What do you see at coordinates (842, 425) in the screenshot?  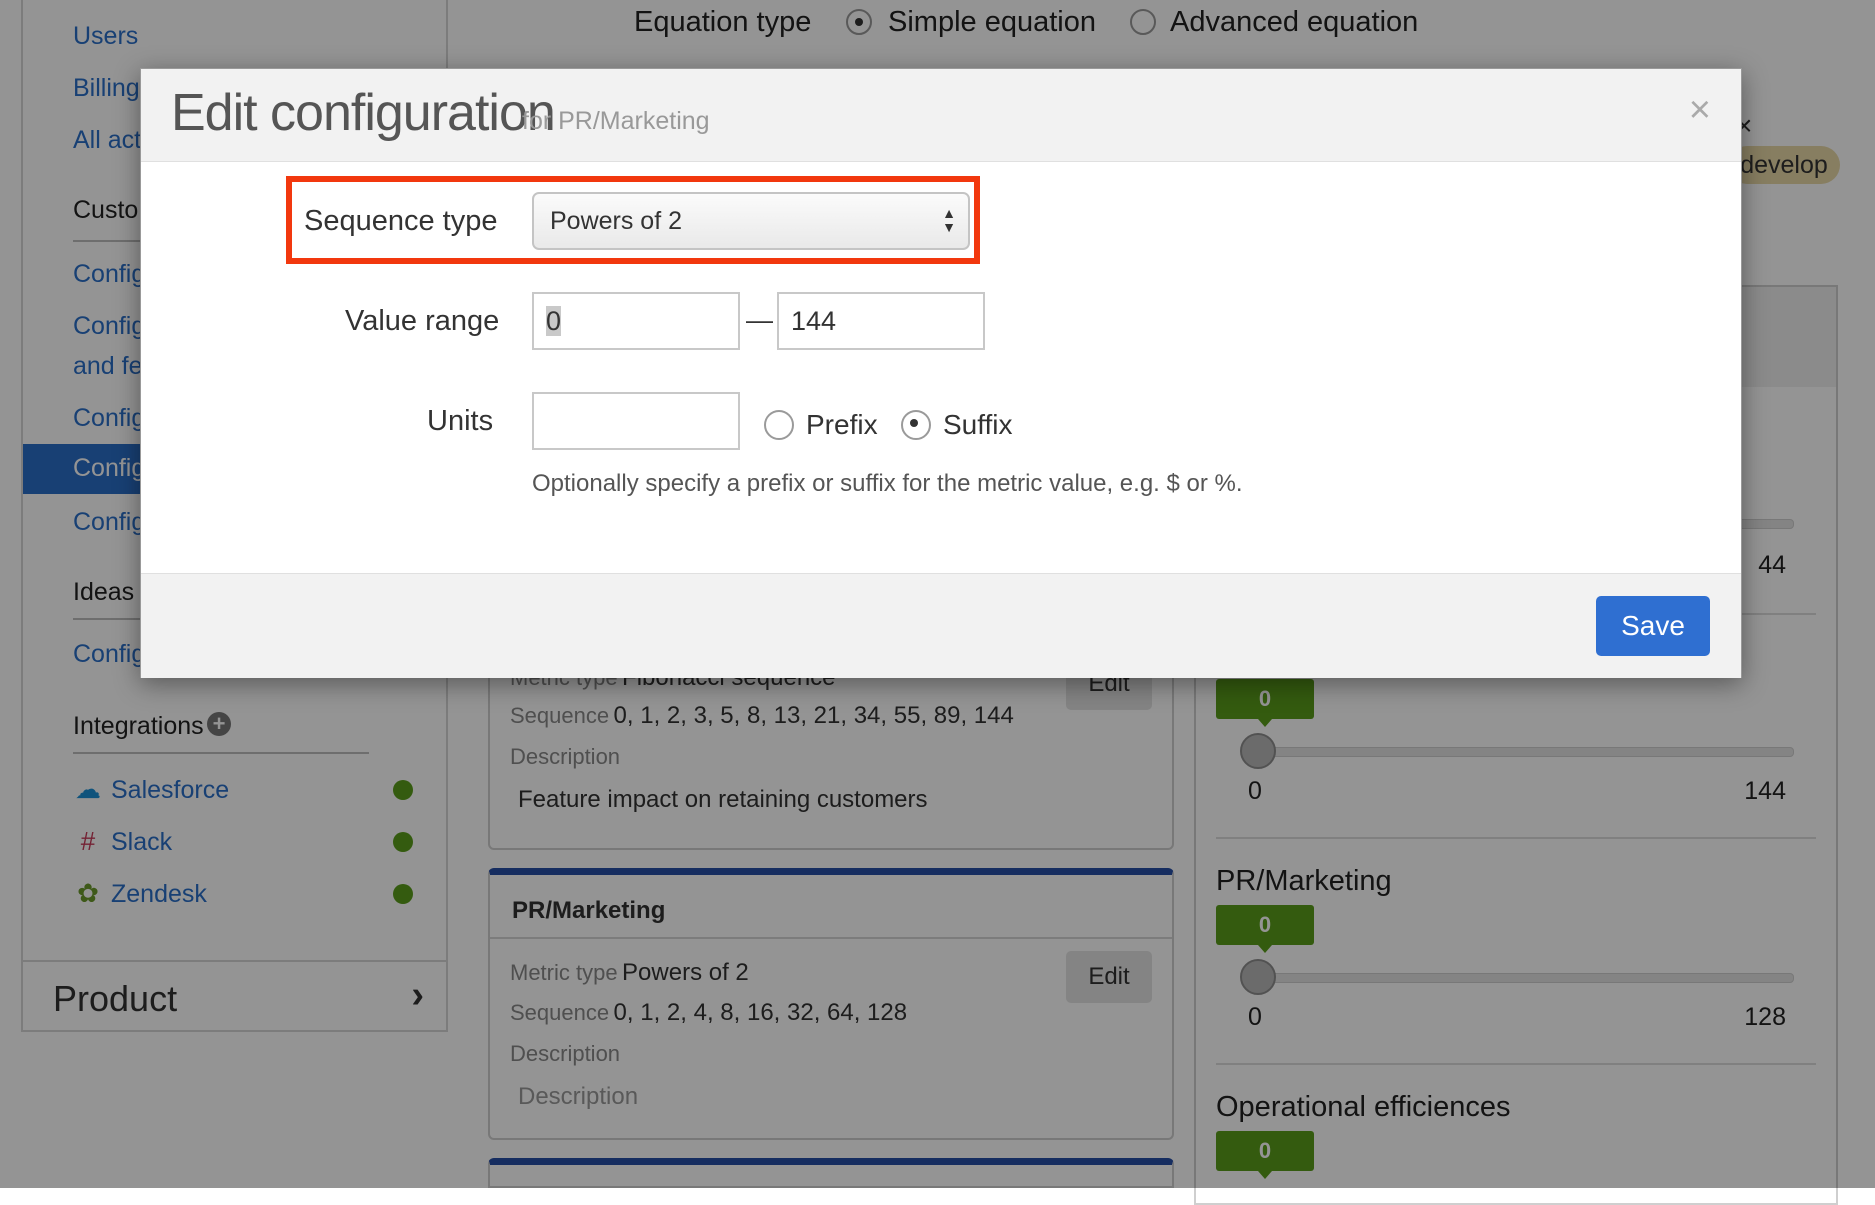 I see `prefix-label: Prefix` at bounding box center [842, 425].